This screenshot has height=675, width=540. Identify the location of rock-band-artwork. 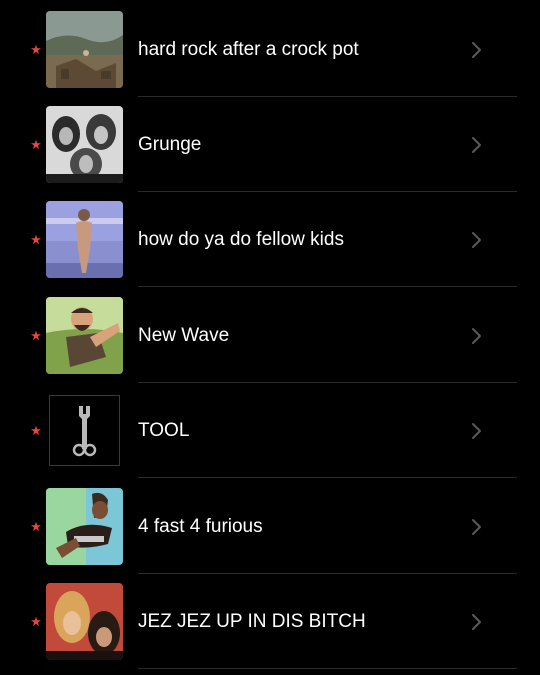
(84, 621).